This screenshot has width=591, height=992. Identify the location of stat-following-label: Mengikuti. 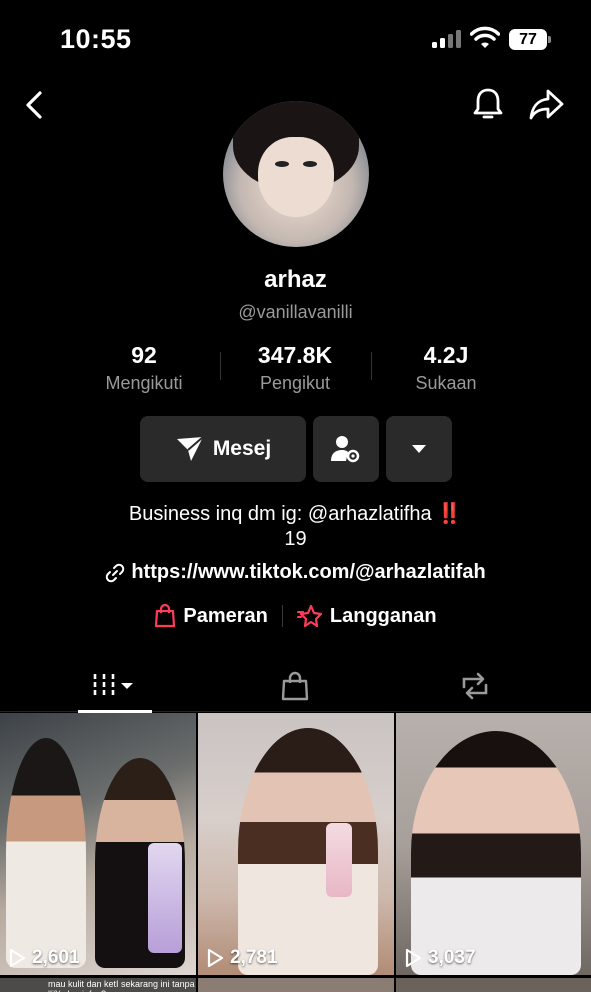
(144, 383).